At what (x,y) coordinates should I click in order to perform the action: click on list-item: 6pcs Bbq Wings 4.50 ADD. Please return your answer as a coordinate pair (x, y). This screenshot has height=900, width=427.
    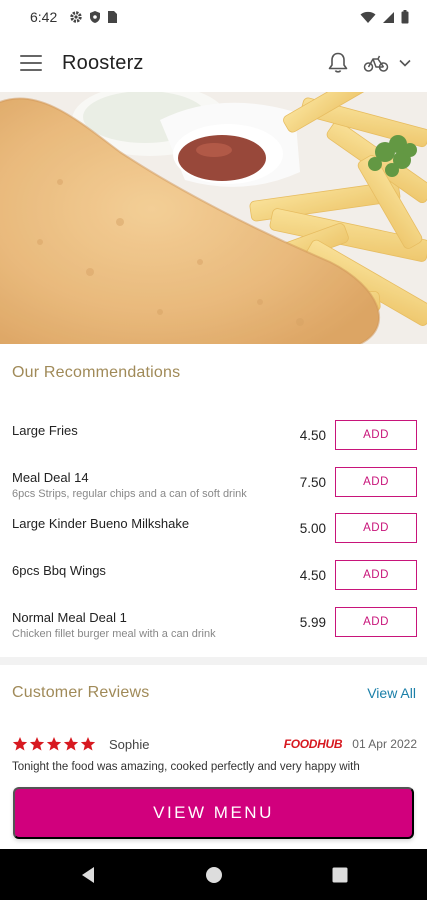
    Looking at the image, I should click on (213, 584).